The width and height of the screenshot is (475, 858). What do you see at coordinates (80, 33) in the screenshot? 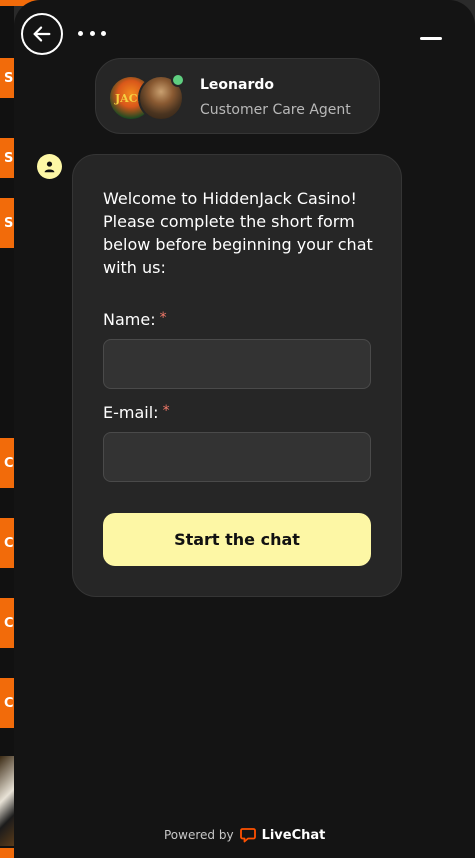
I see `more-horizontal-icon` at bounding box center [80, 33].